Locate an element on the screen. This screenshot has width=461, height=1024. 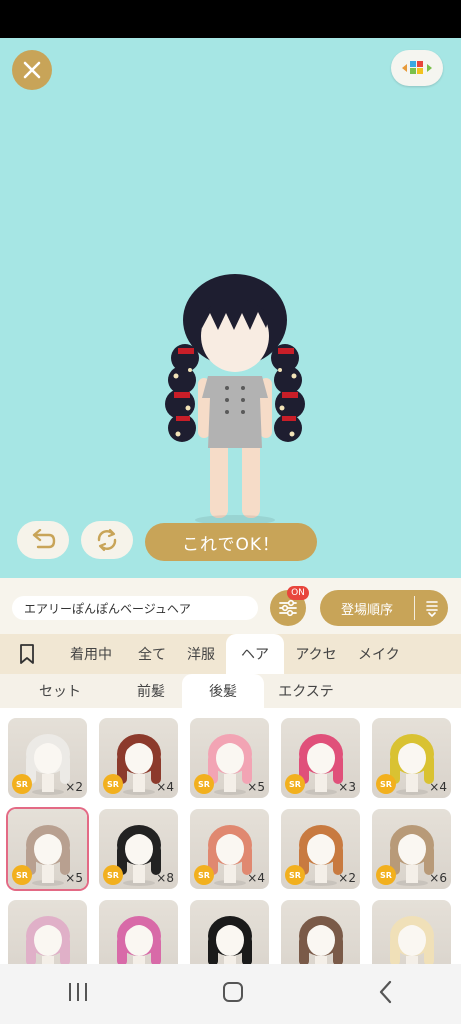
back-button is located at coordinates (386, 994).